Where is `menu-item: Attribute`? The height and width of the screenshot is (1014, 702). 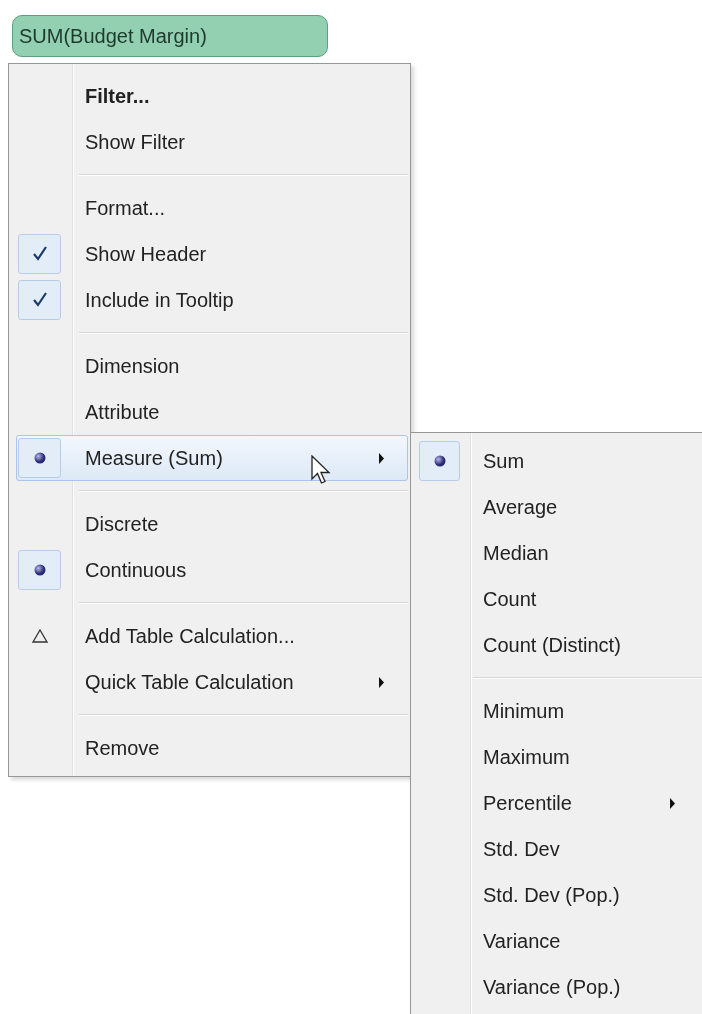 menu-item: Attribute is located at coordinates (212, 412).